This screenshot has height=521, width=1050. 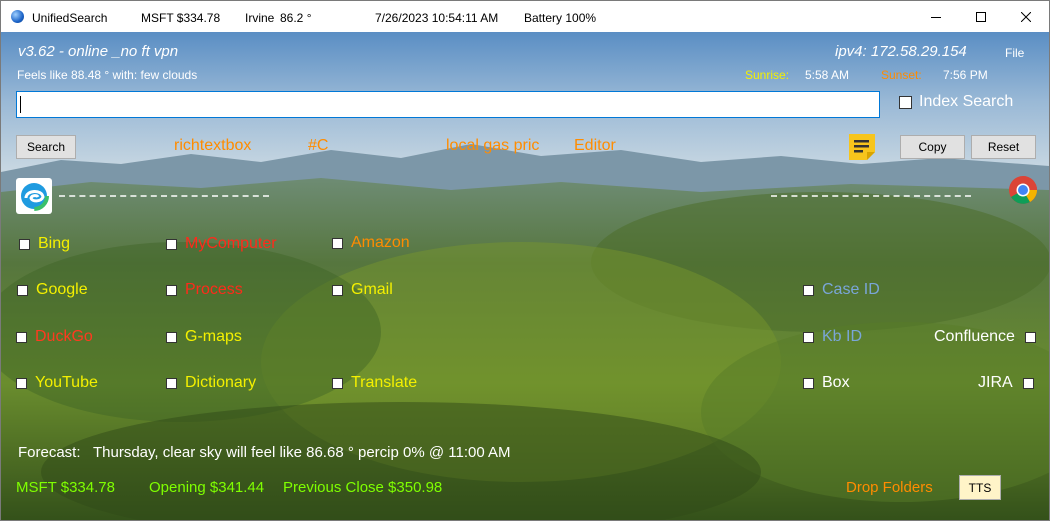 What do you see at coordinates (980, 487) in the screenshot?
I see `tts-button: TTS` at bounding box center [980, 487].